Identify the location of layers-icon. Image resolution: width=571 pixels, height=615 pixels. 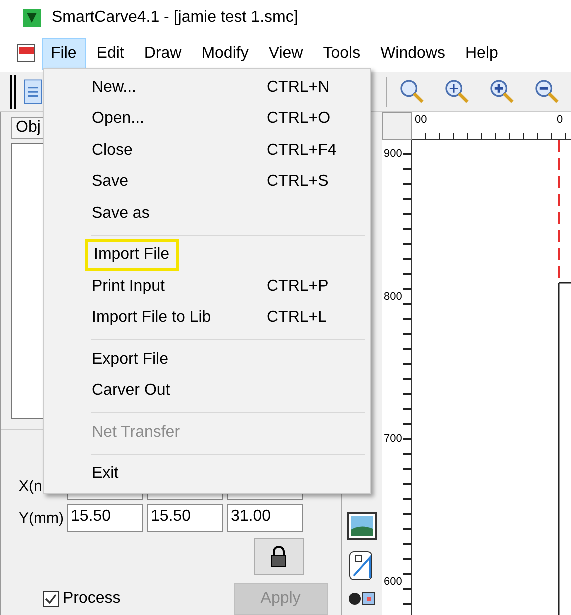
(362, 599).